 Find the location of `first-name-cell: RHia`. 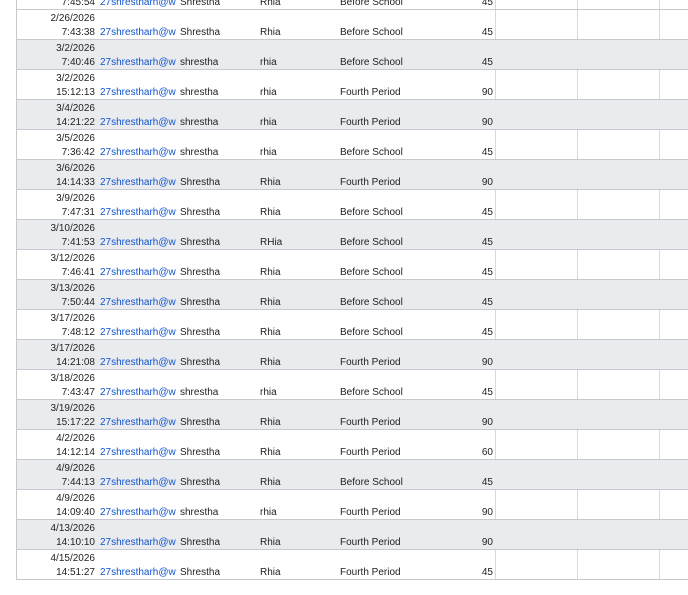

first-name-cell: RHia is located at coordinates (298, 234).